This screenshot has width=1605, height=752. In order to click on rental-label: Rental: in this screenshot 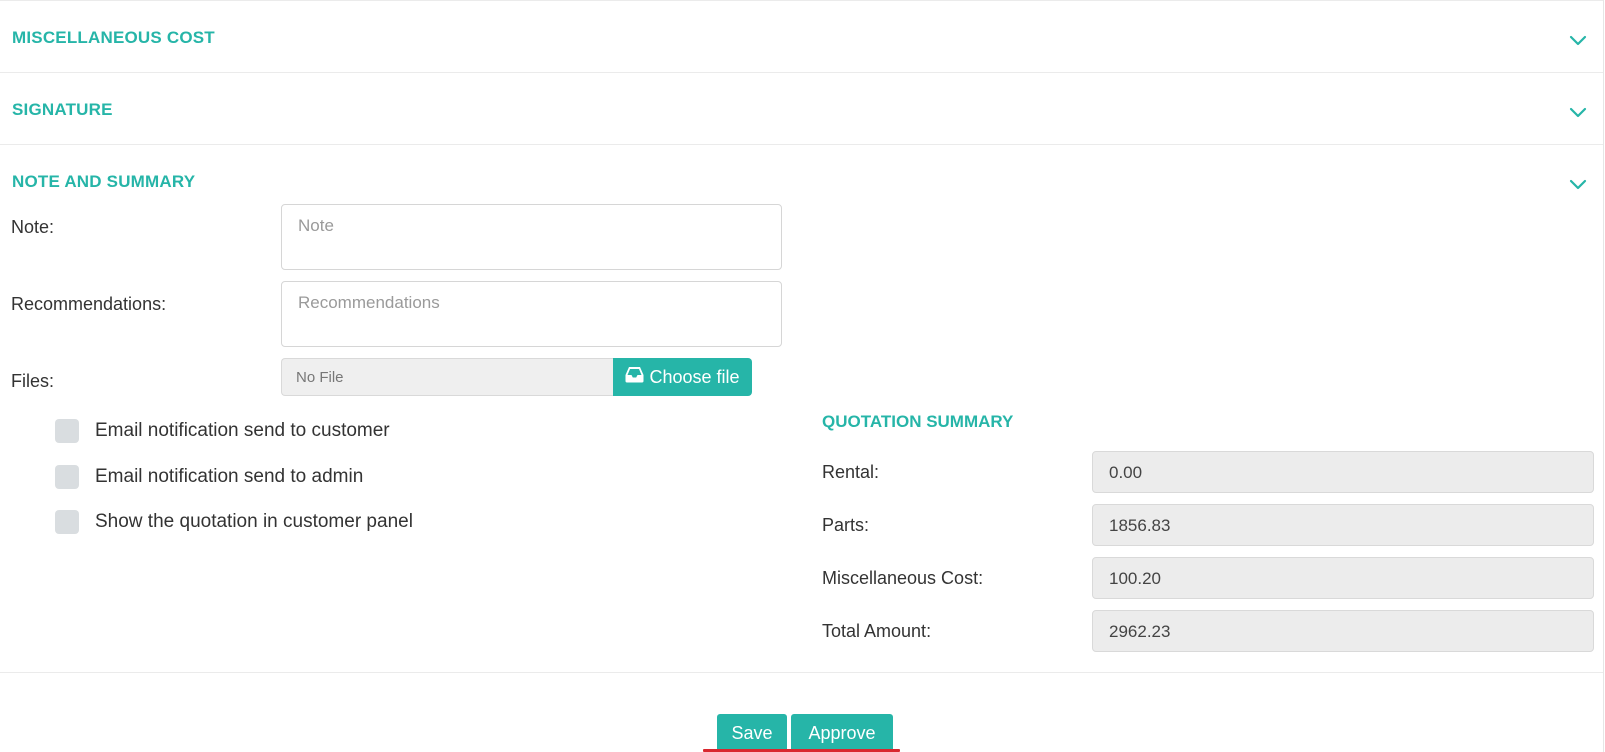, I will do `click(851, 472)`.